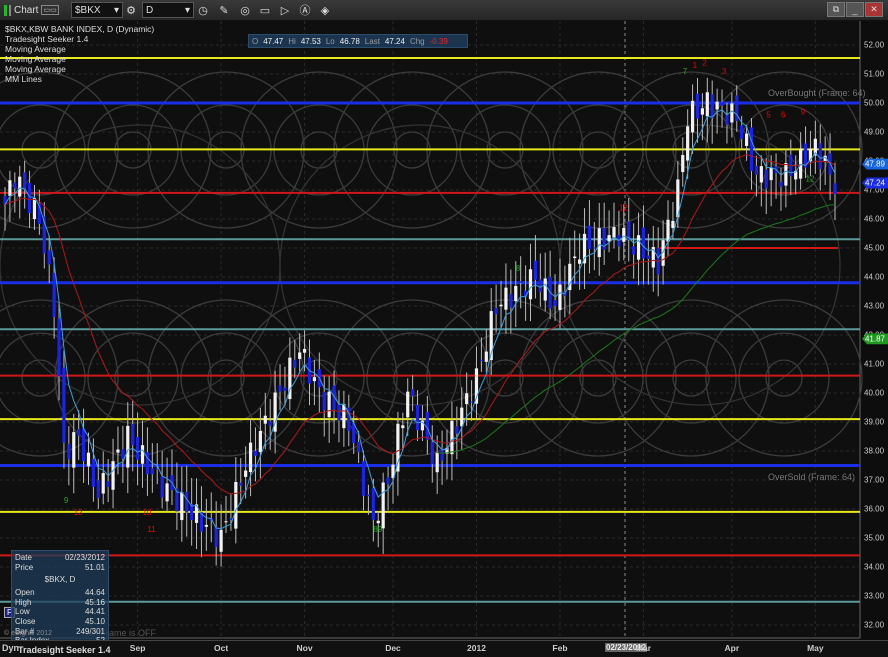  Describe the element at coordinates (874, 422) in the screenshot. I see `y-tick-label: 39.00` at that location.